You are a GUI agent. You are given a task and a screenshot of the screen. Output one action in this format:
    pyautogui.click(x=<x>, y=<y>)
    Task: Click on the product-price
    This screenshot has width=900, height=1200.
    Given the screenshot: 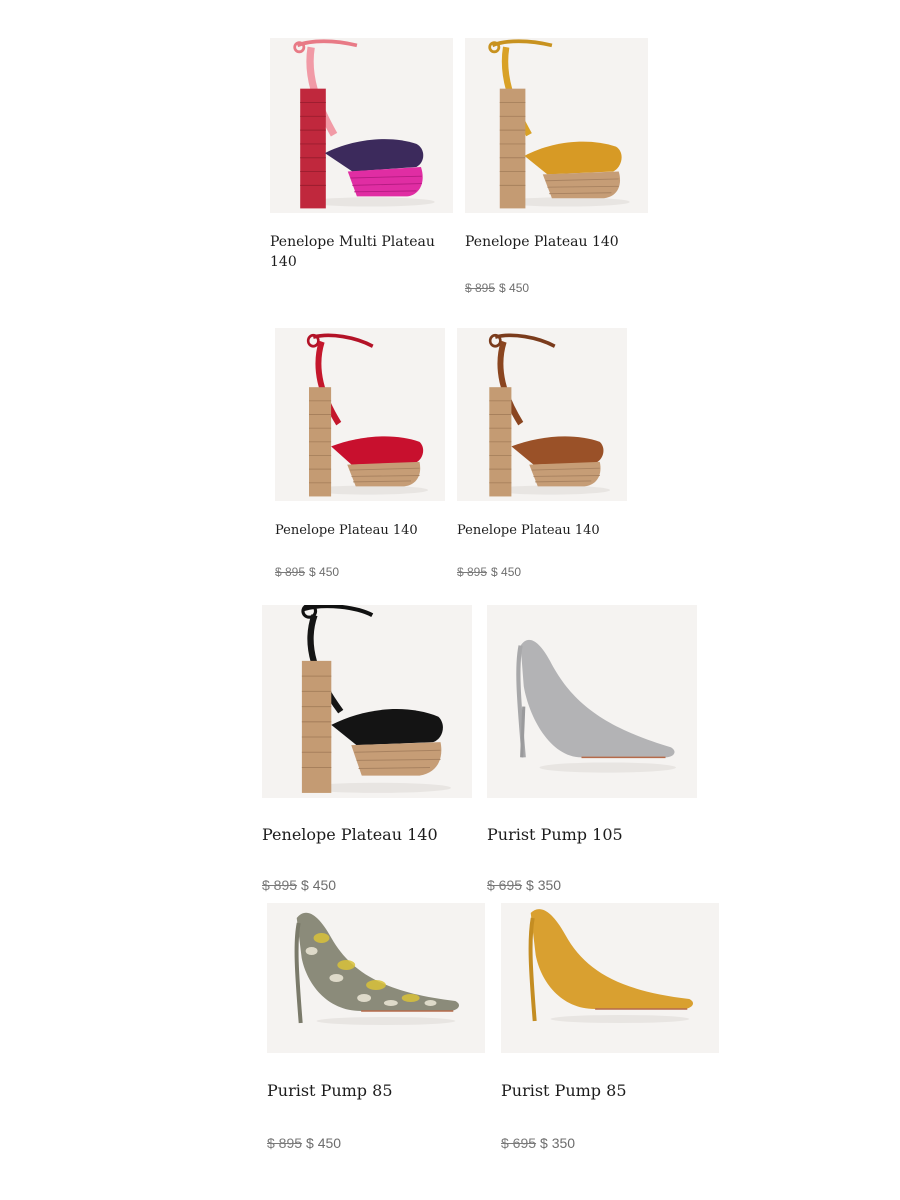 What is the action you would take?
    pyautogui.click(x=272, y=287)
    